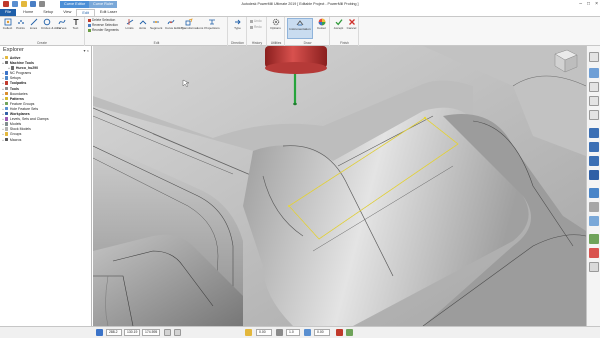 The image size is (600, 338). I want to click on workplane-icon, so click(7, 114).